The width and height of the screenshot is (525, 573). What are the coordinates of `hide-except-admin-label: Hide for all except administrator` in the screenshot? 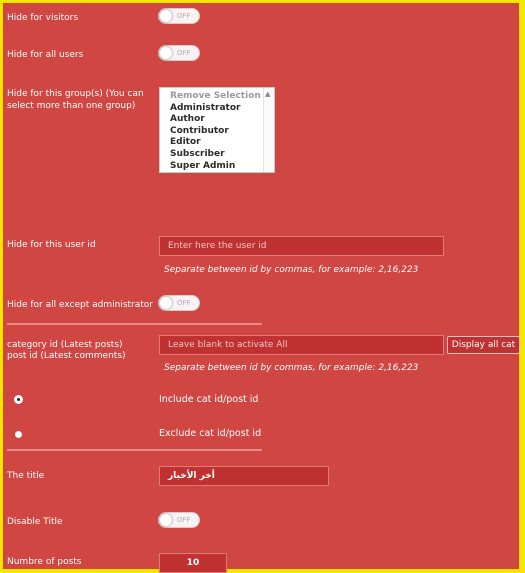 It's located at (80, 305).